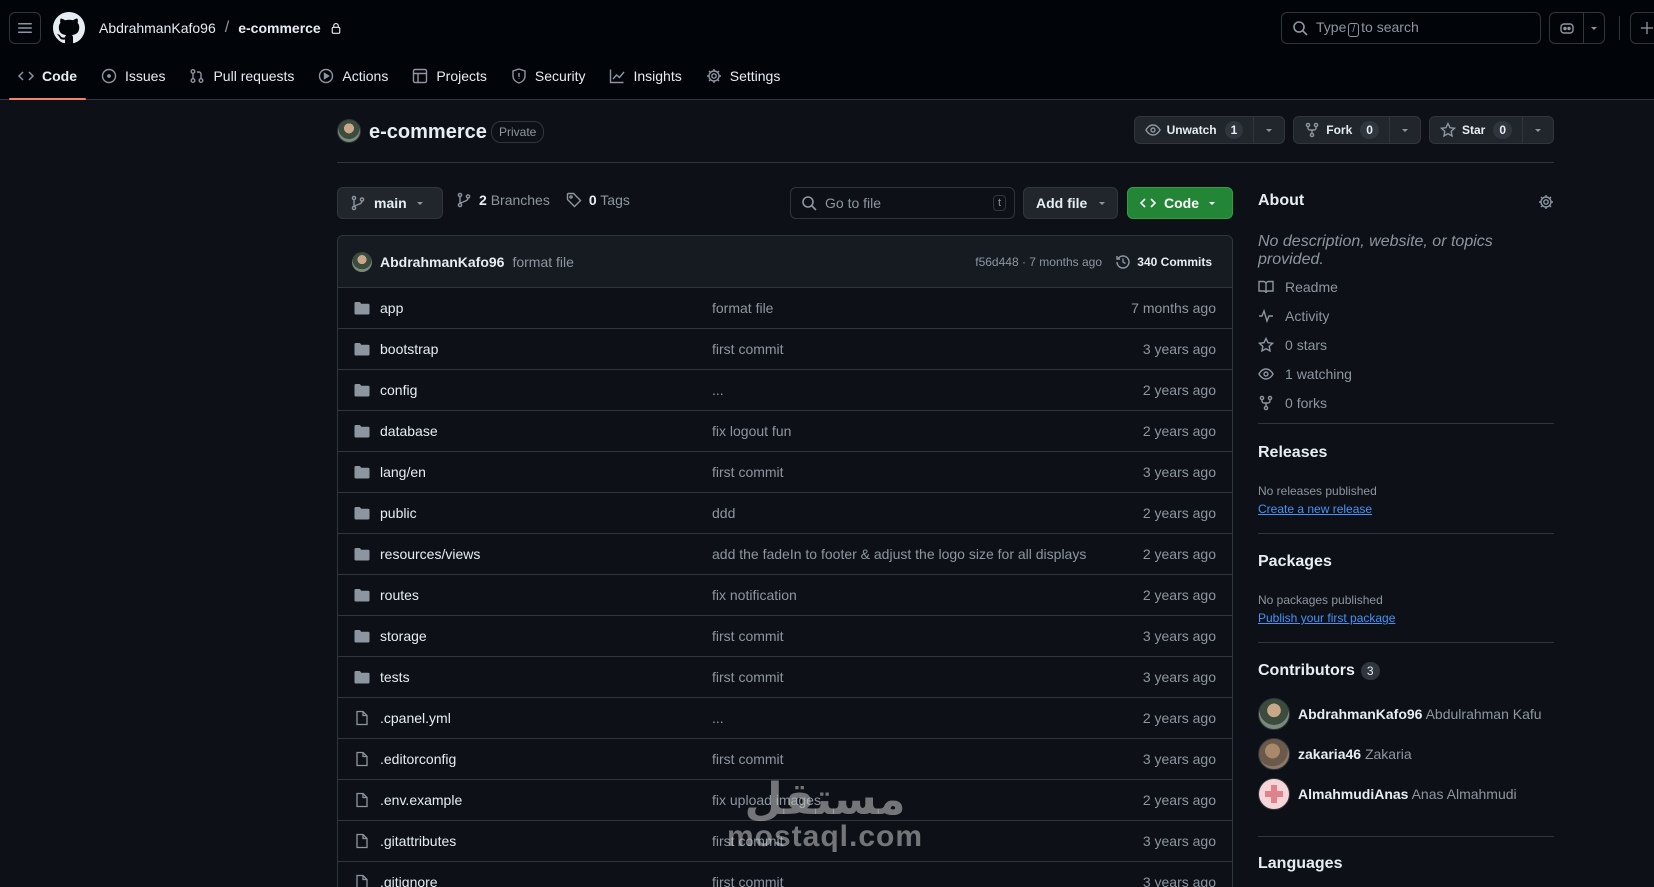 This screenshot has width=1654, height=887. Describe the element at coordinates (133, 76) in the screenshot. I see `tab-issues: Issues` at that location.